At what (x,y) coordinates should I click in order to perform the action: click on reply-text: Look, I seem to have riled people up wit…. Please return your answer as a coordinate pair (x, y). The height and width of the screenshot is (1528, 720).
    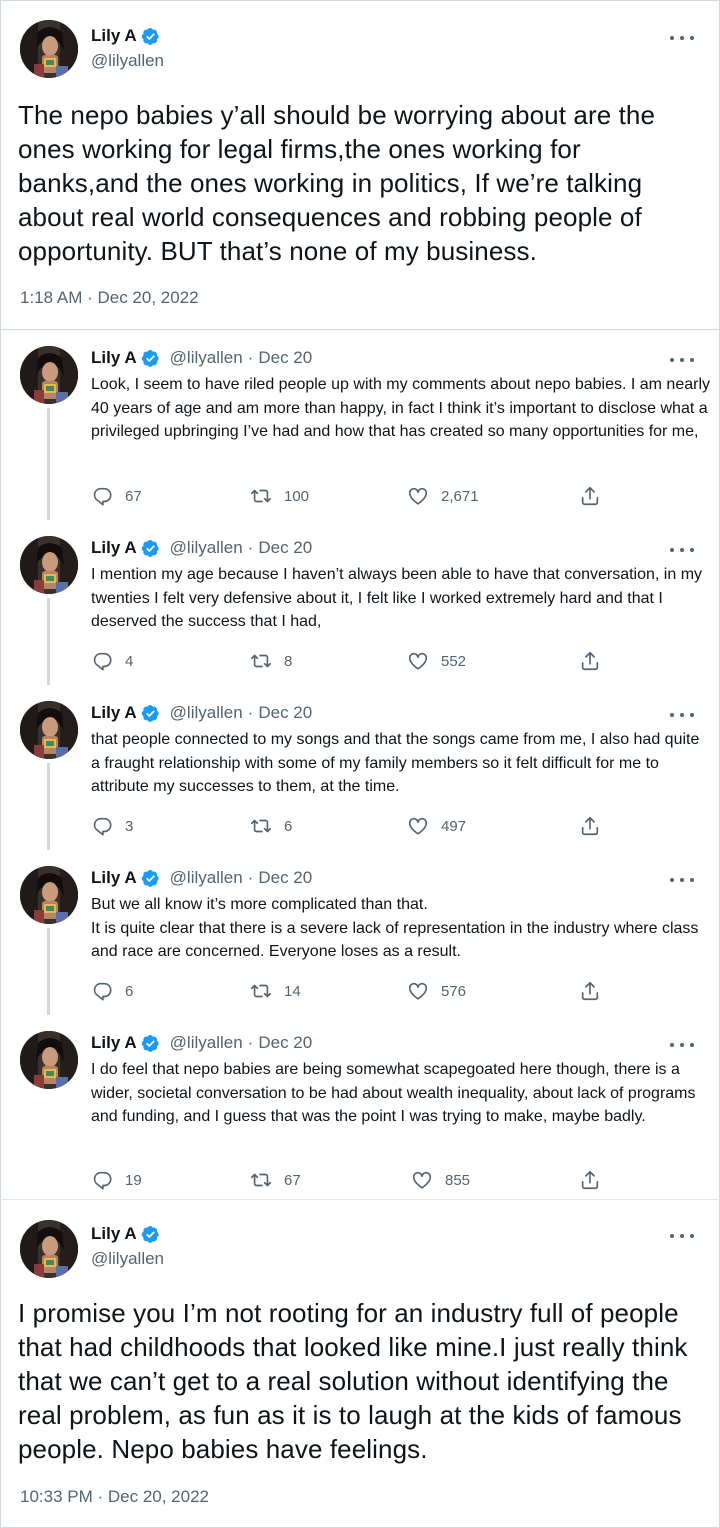
    Looking at the image, I should click on (401, 408).